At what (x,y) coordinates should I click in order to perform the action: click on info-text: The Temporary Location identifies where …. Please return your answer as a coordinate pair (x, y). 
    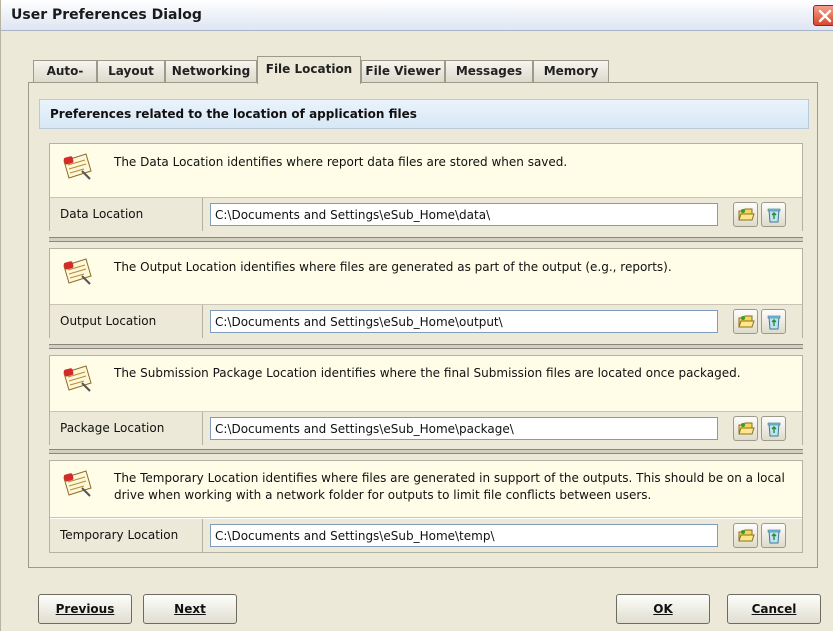
    Looking at the image, I should click on (449, 486).